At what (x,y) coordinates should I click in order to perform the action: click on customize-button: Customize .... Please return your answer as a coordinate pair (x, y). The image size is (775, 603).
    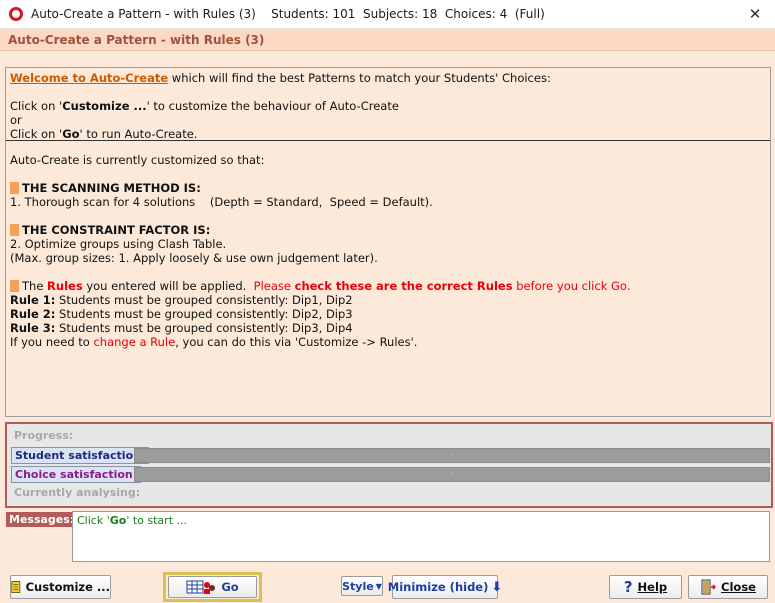
    Looking at the image, I should click on (60, 587).